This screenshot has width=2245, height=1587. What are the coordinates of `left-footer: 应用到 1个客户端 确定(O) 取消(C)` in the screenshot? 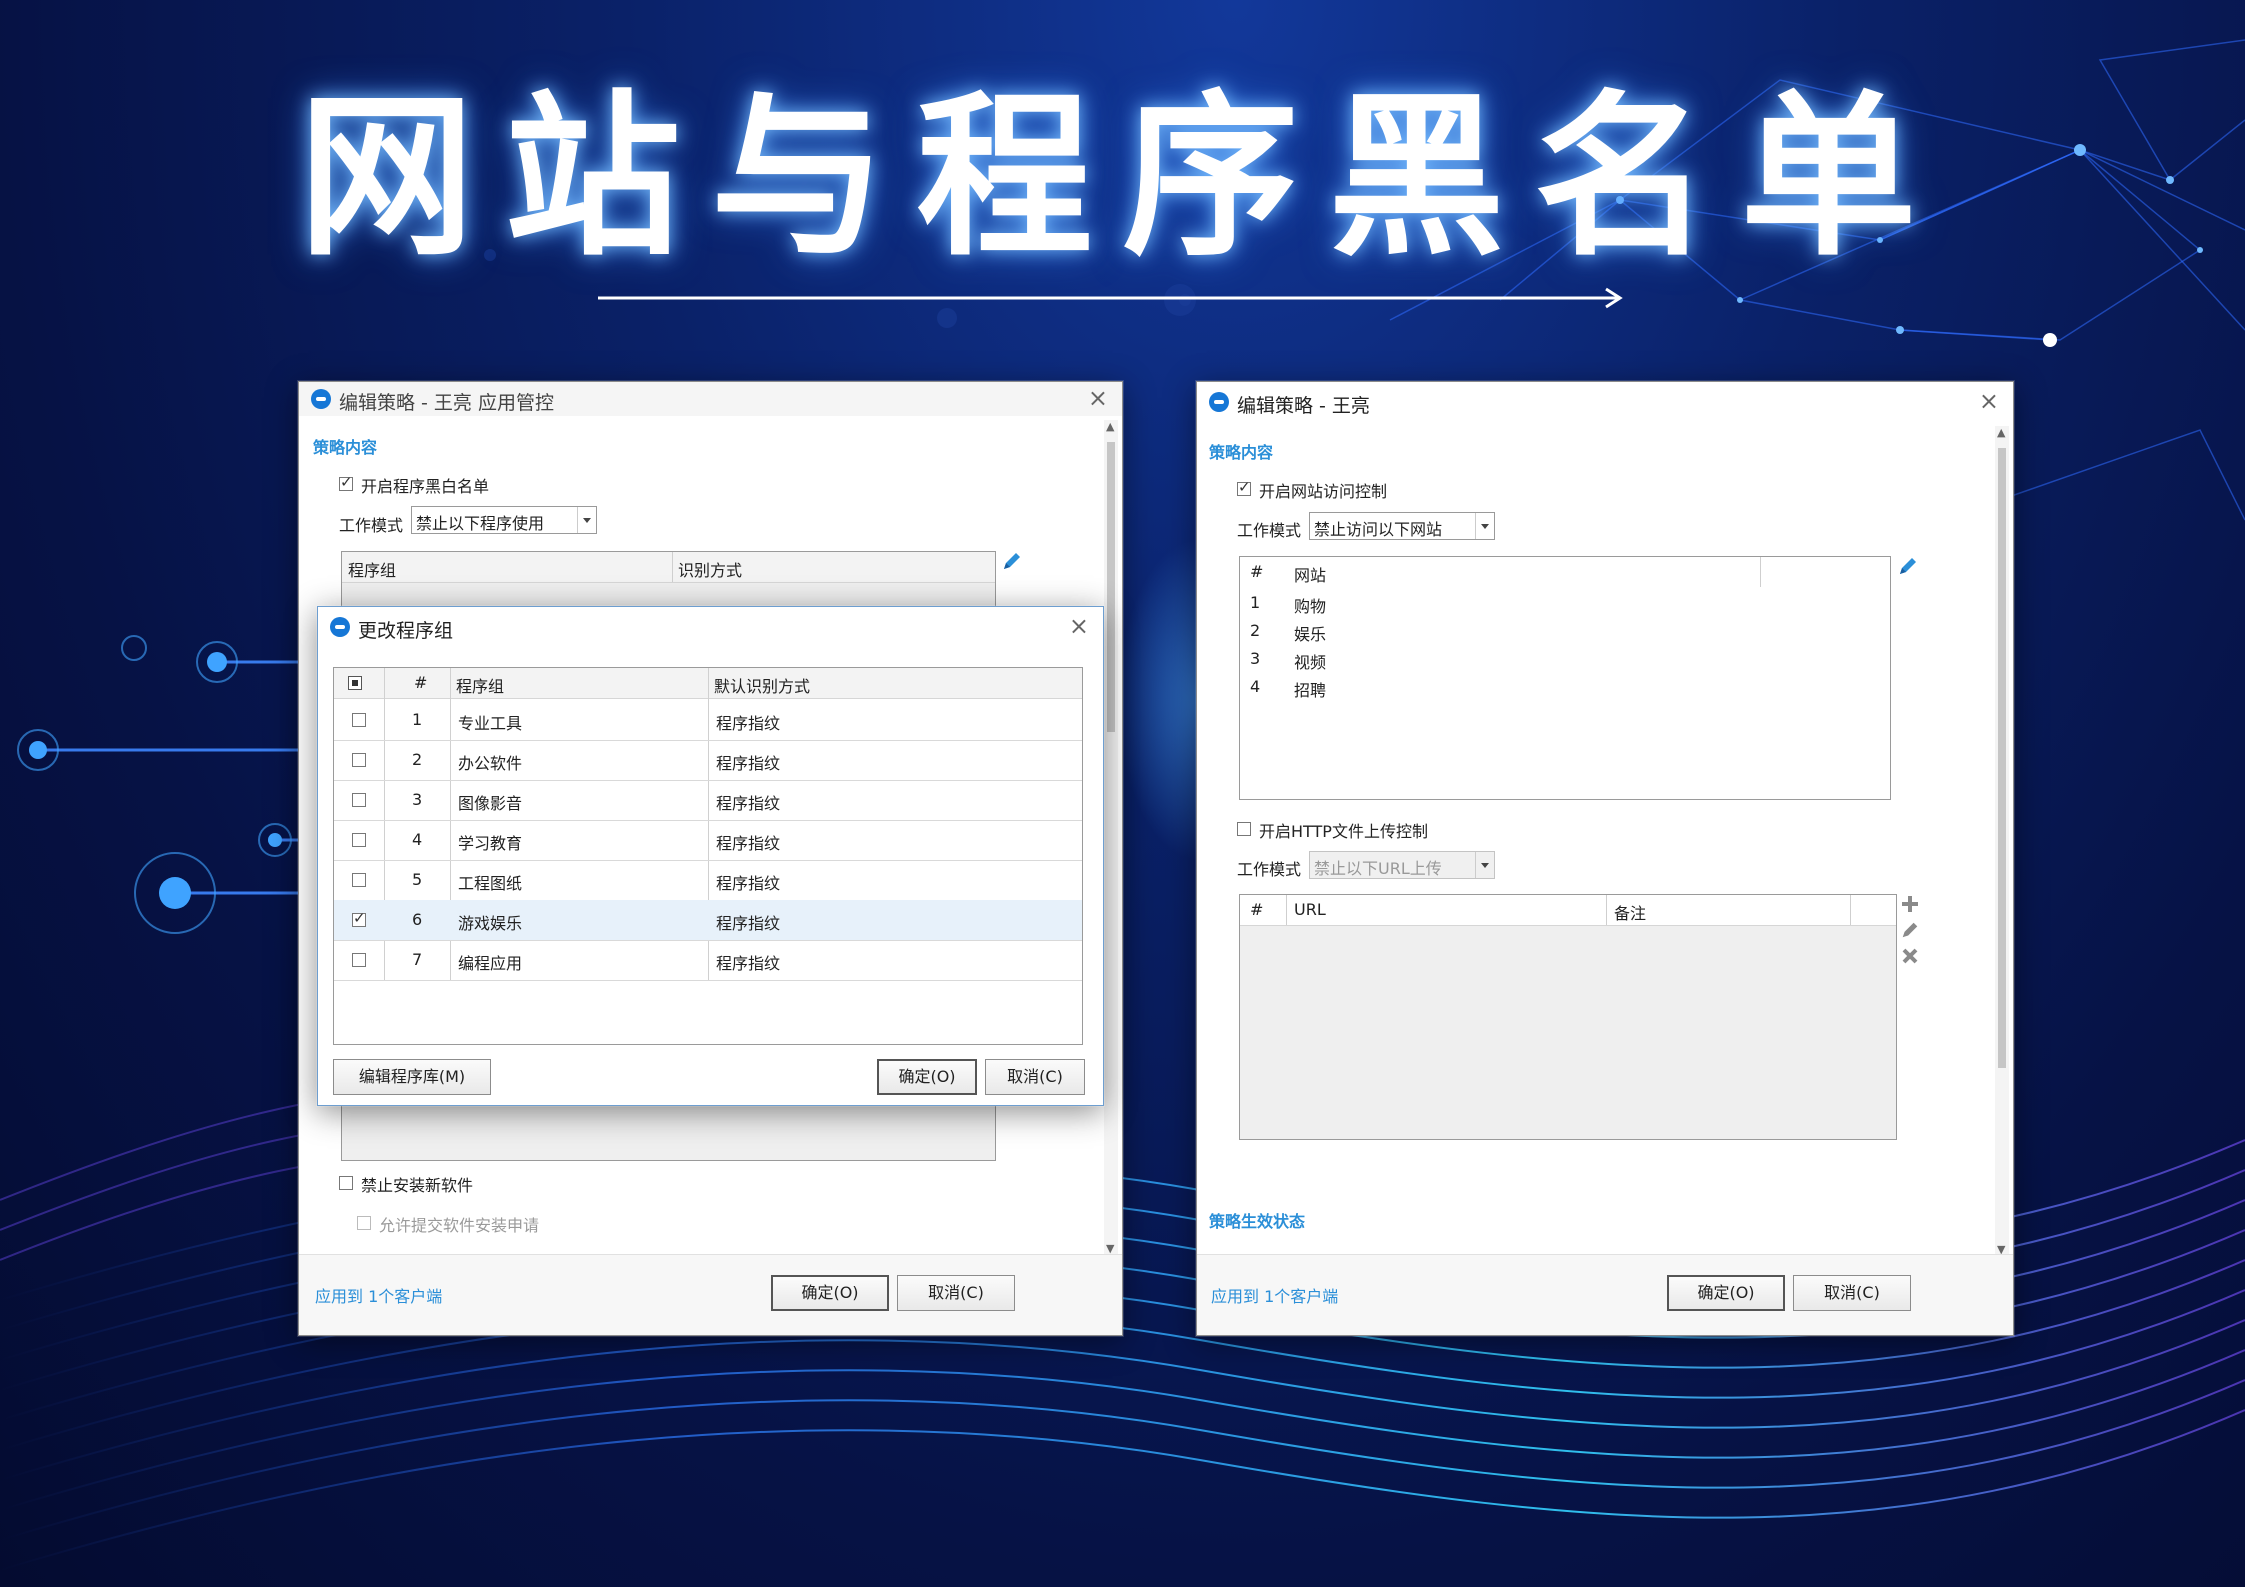 It's located at (710, 1294).